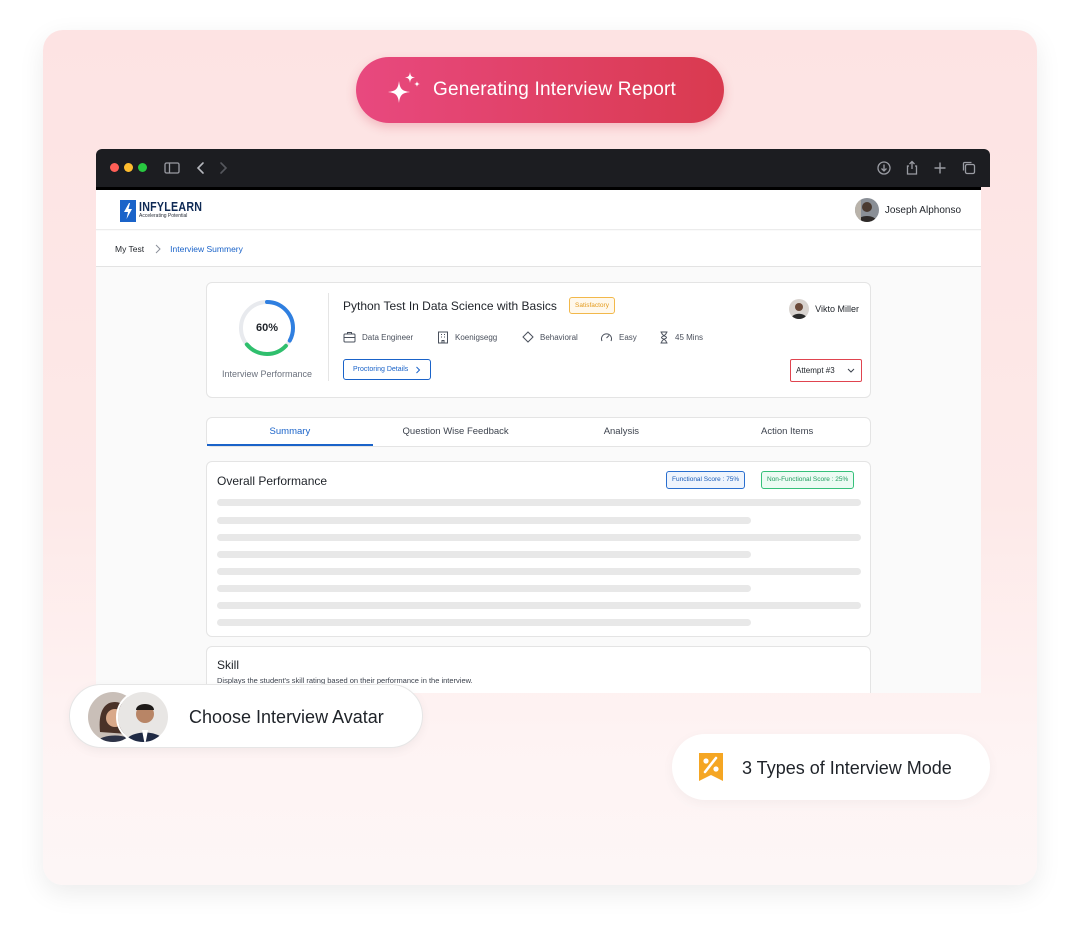  What do you see at coordinates (201, 168) in the screenshot?
I see `back-icon` at bounding box center [201, 168].